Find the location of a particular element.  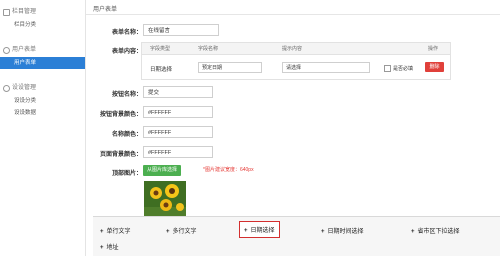

field-hint-input: 请选择 is located at coordinates (326, 67).